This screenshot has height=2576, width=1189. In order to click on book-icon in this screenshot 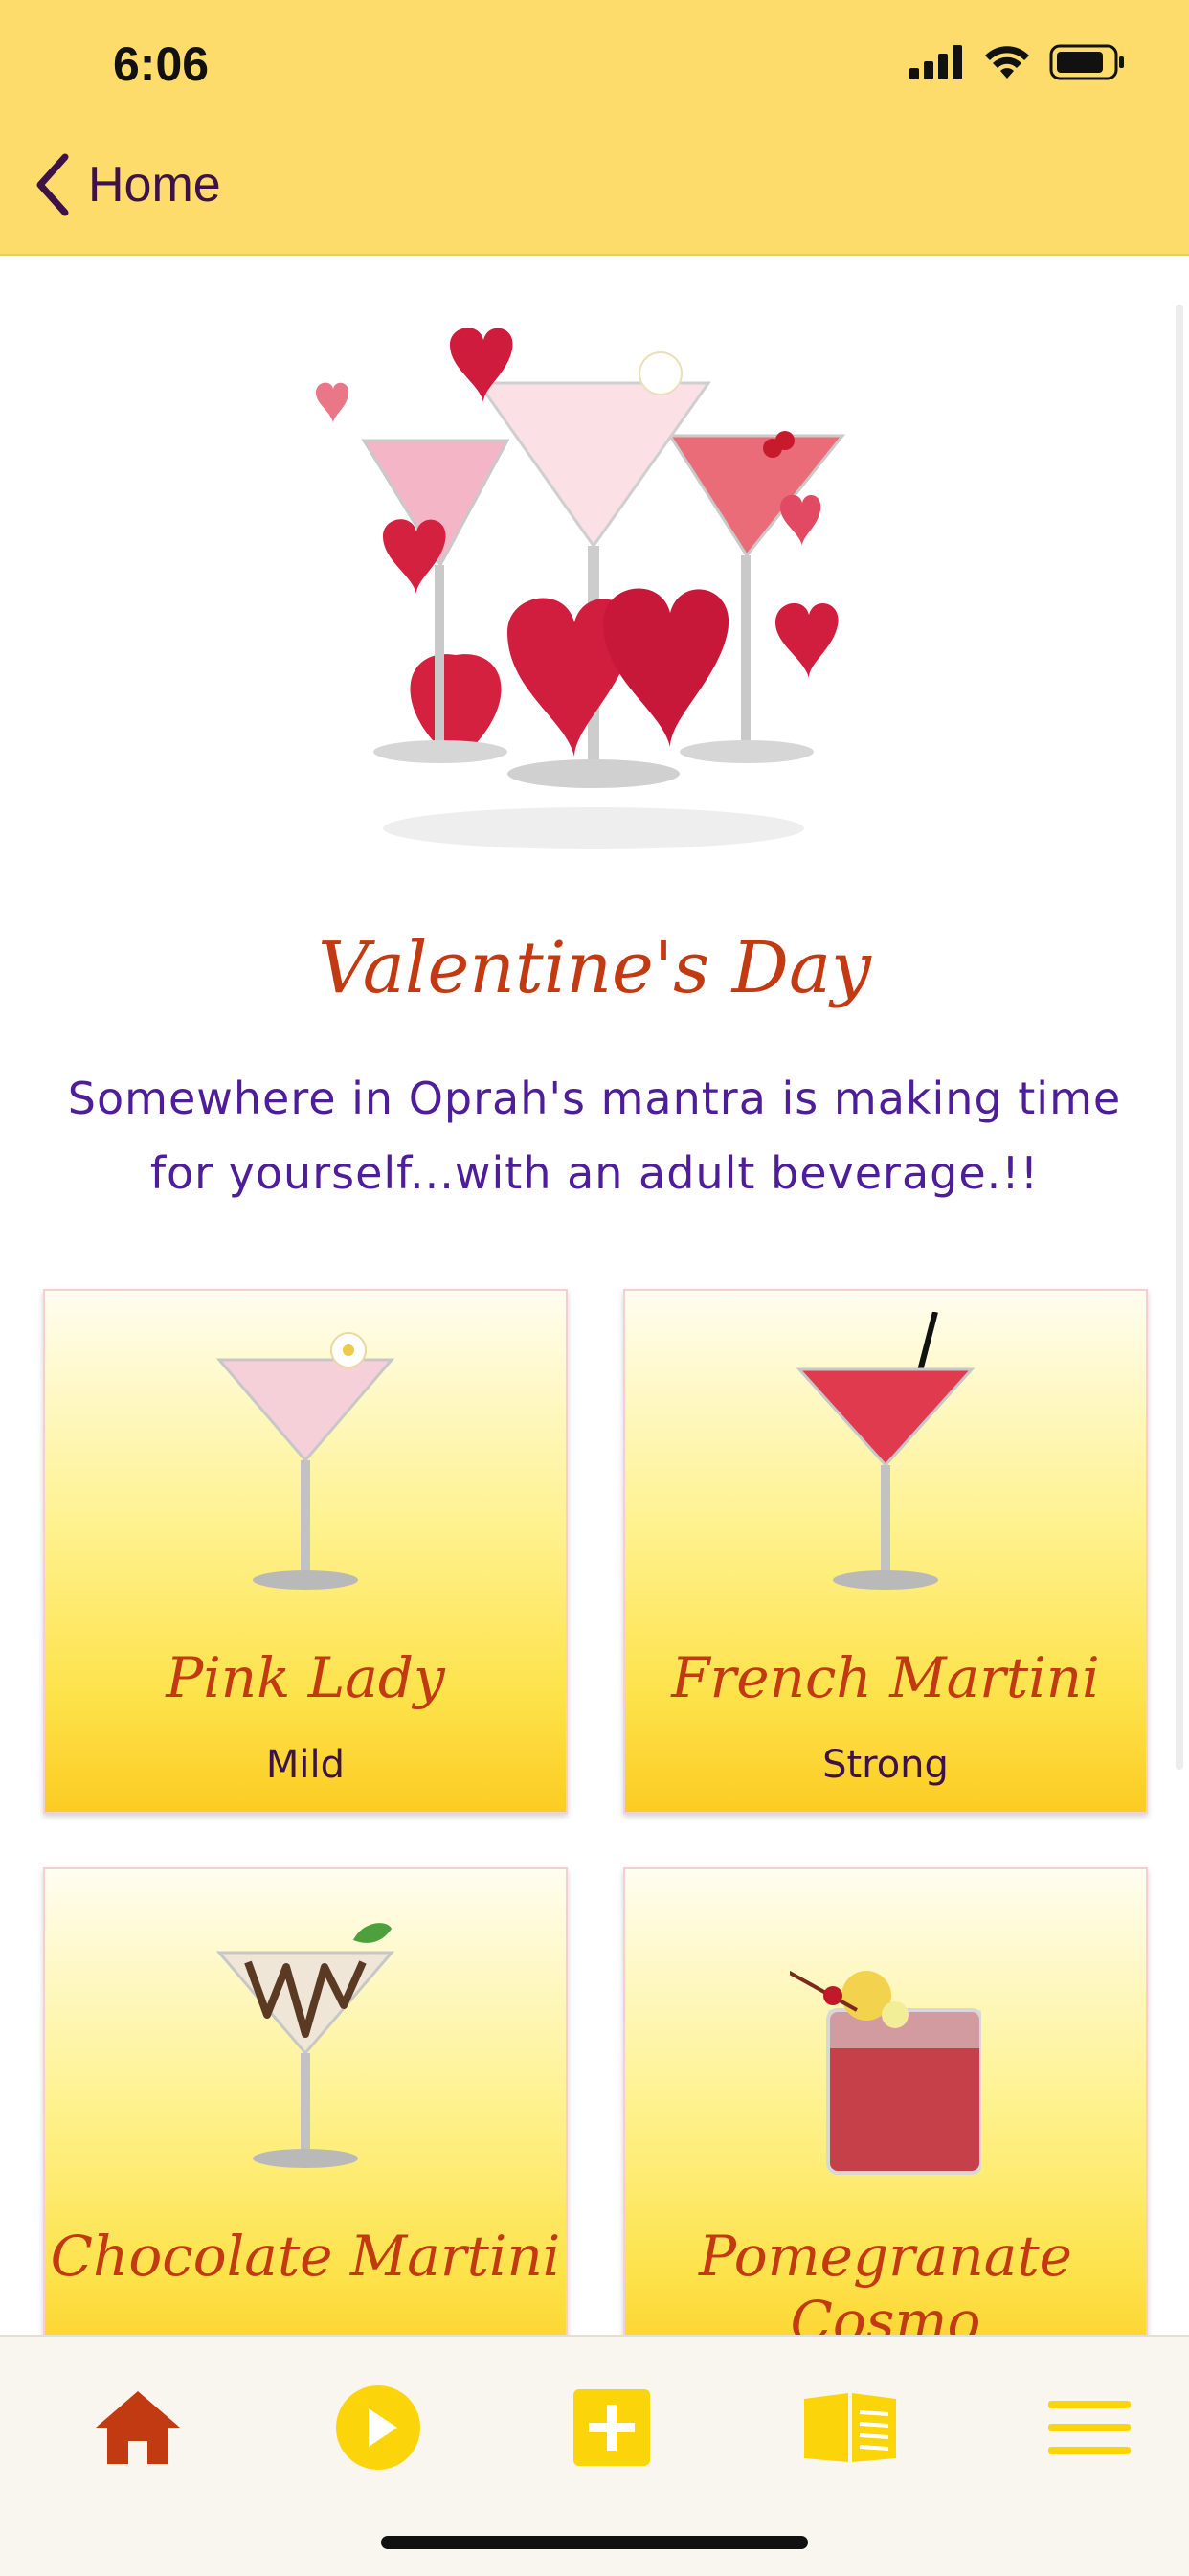, I will do `click(850, 2427)`.